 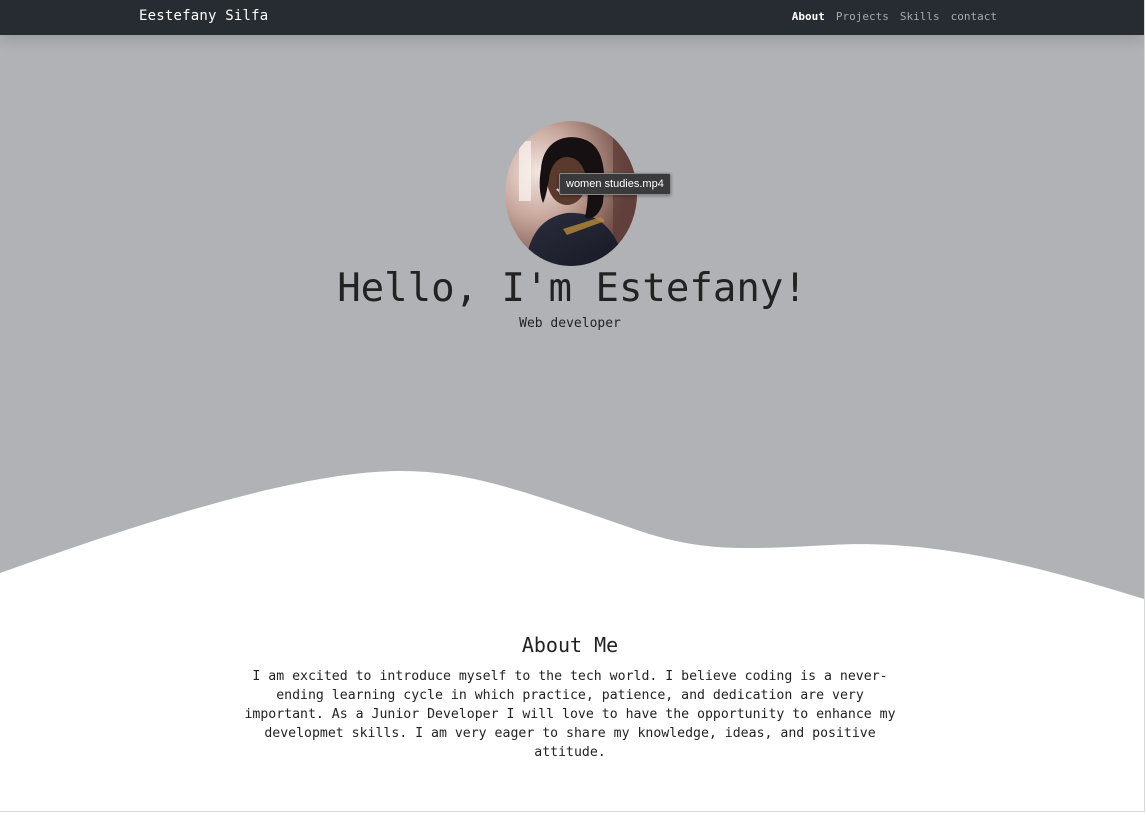 What do you see at coordinates (570, 323) in the screenshot?
I see `hero-subtitle: Web developer` at bounding box center [570, 323].